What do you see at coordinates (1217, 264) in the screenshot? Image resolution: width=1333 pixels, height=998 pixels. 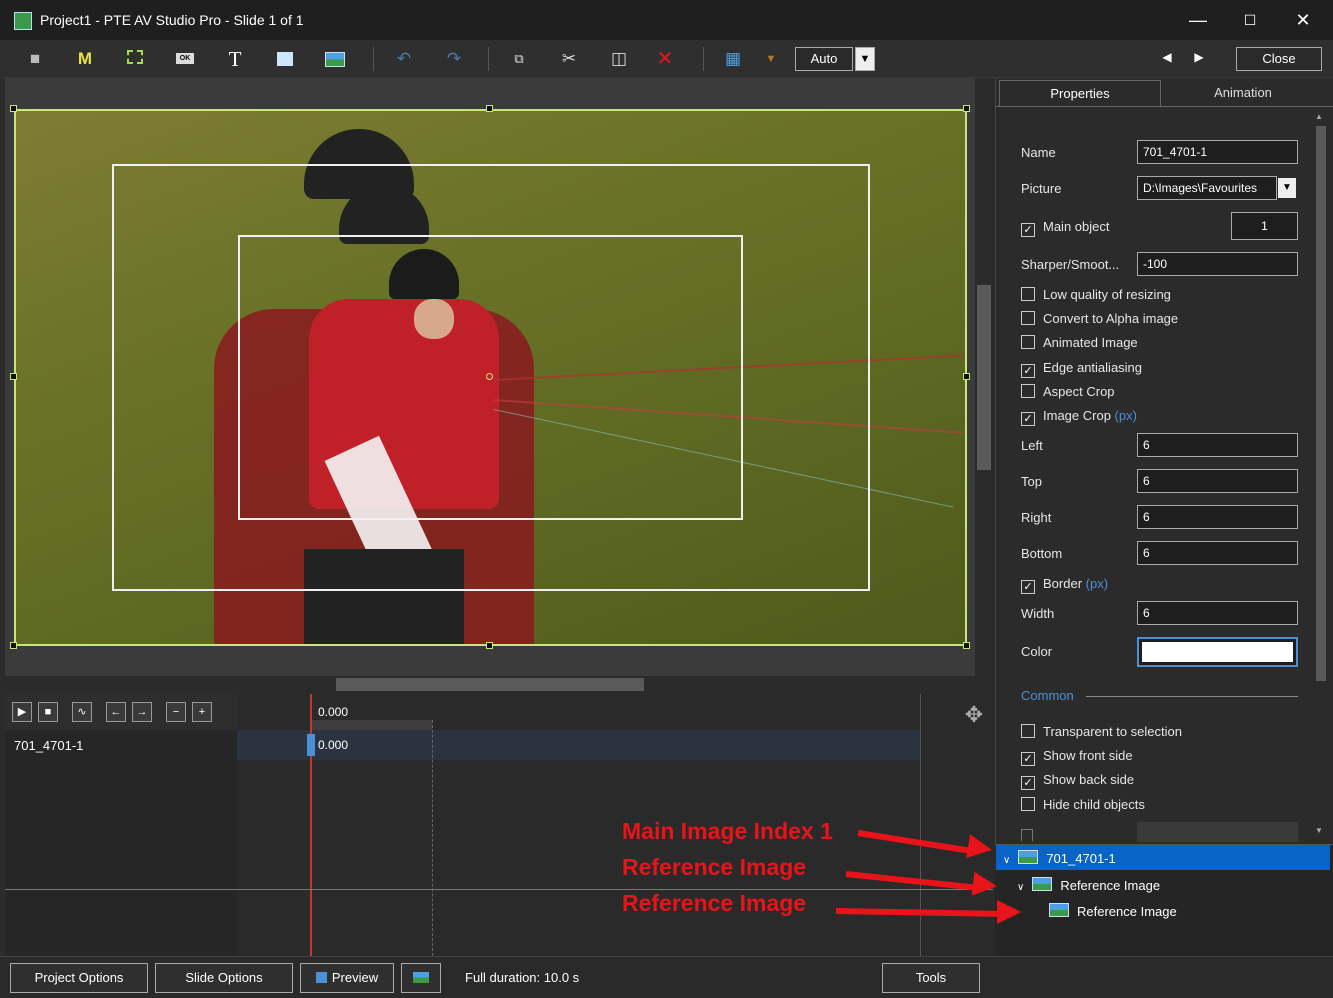 I see `sharper-field: -100` at bounding box center [1217, 264].